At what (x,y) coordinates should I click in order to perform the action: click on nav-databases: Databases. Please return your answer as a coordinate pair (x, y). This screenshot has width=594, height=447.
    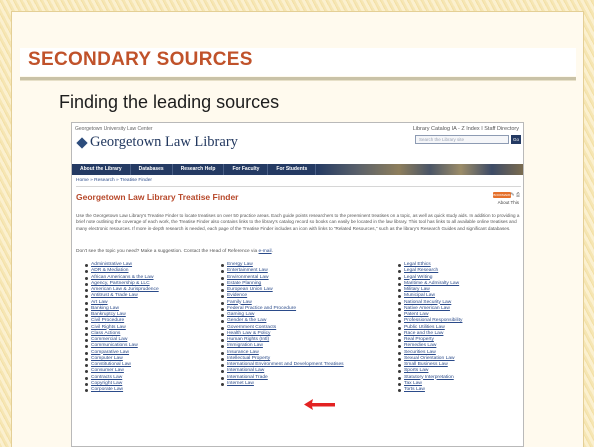
    Looking at the image, I should click on (152, 169).